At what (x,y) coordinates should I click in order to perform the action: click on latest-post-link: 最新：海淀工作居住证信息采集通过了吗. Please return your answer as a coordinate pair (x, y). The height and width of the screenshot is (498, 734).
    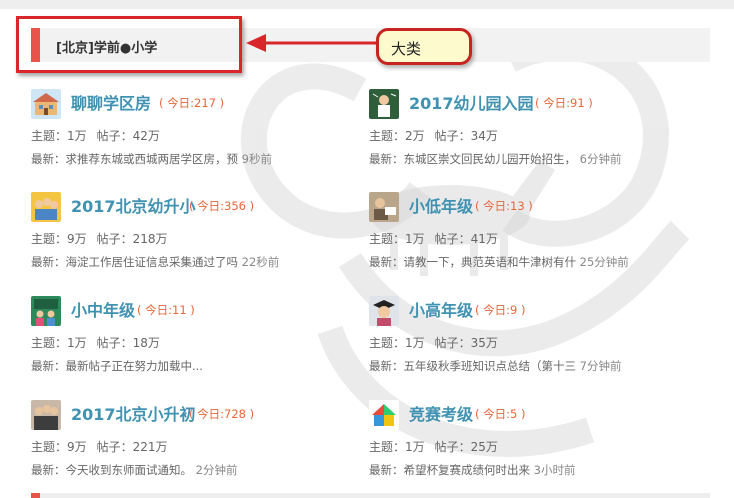
    Looking at the image, I should click on (134, 262).